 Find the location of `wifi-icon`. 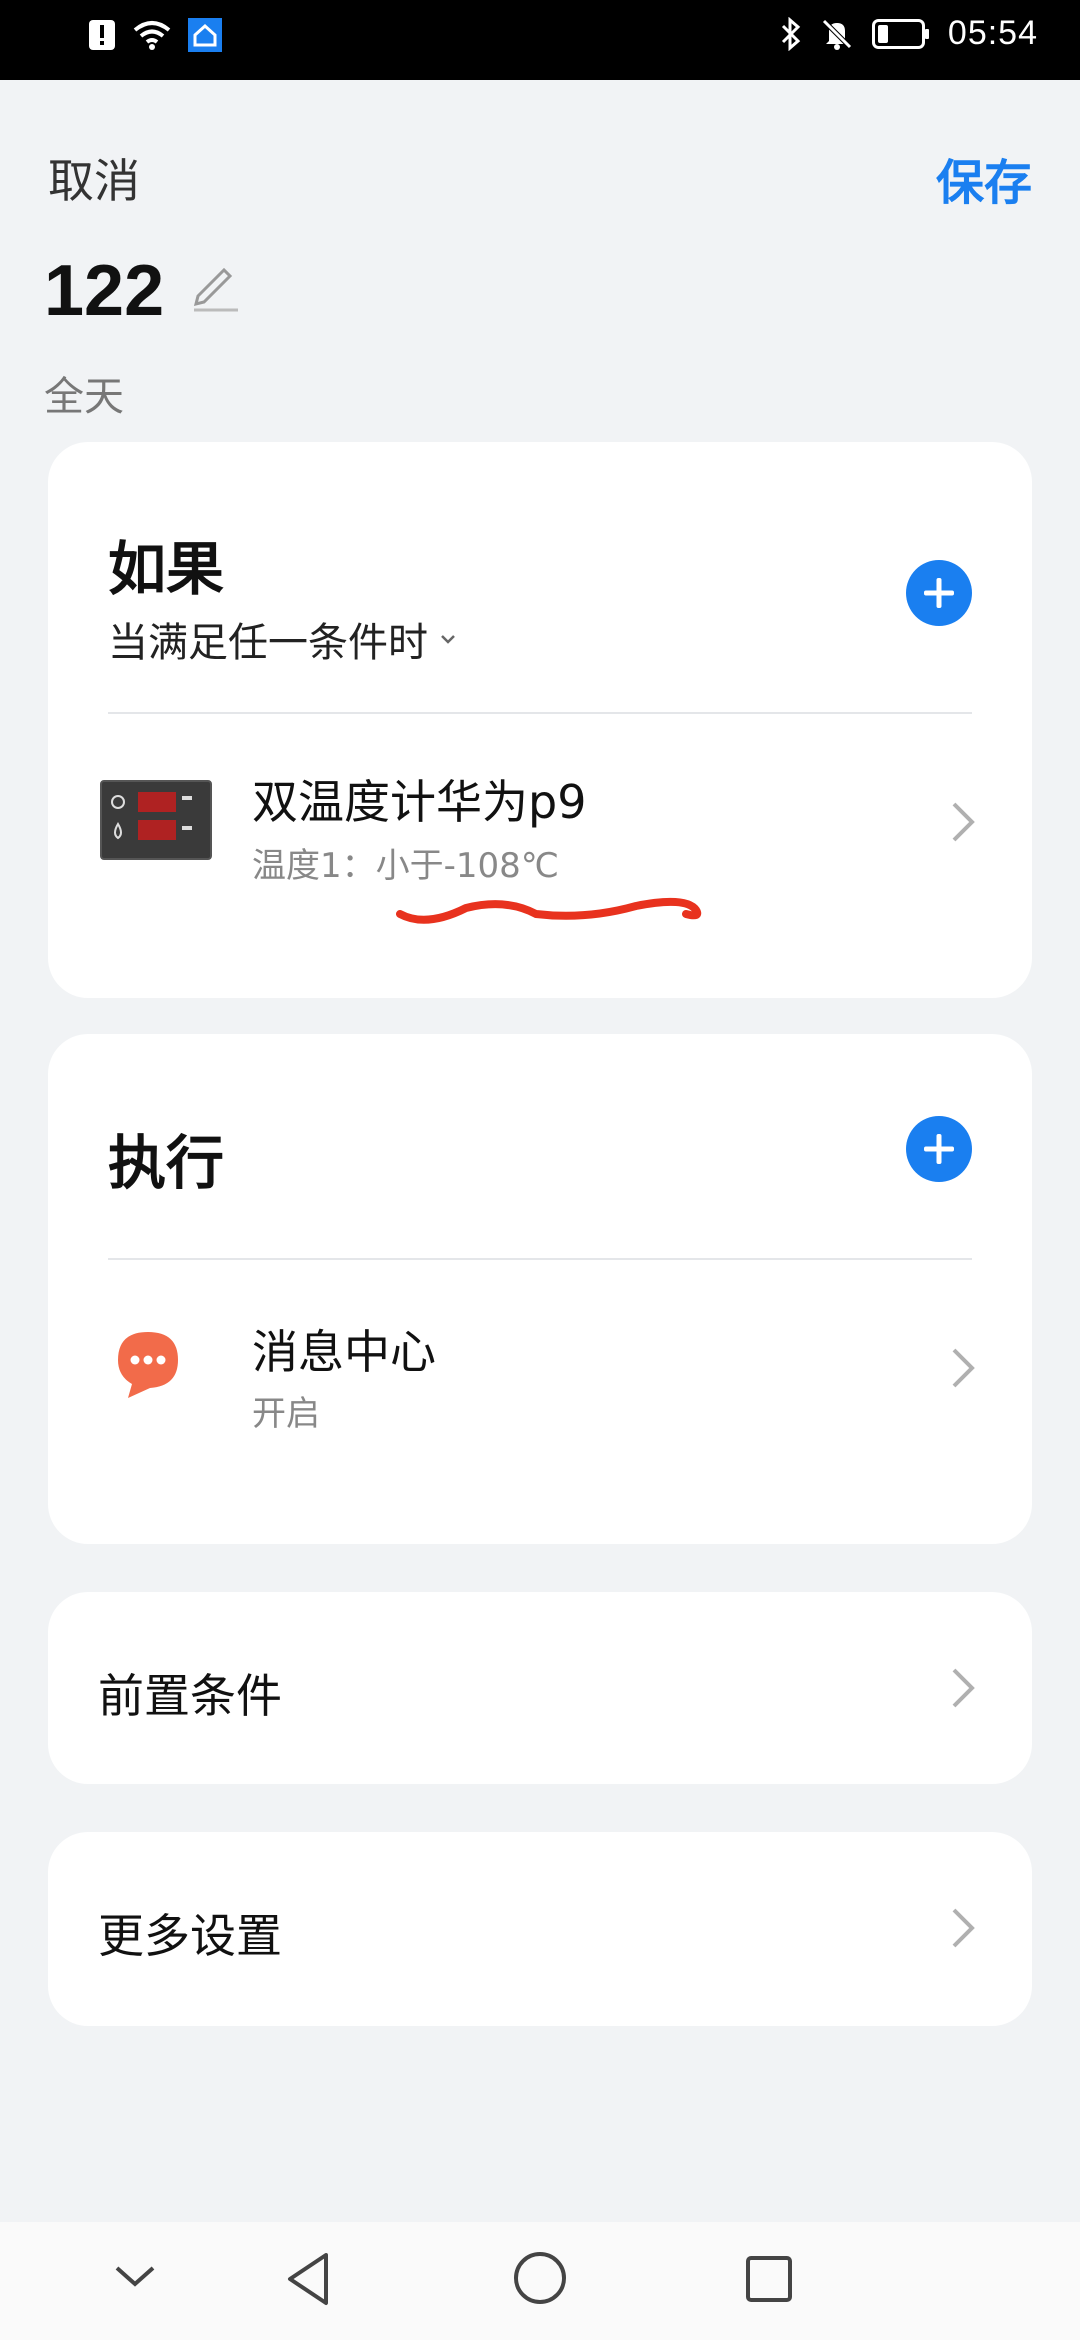

wifi-icon is located at coordinates (152, 35).